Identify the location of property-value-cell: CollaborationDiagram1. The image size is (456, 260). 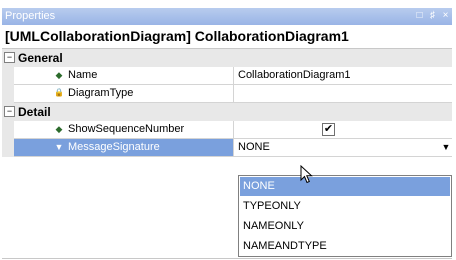
(343, 76).